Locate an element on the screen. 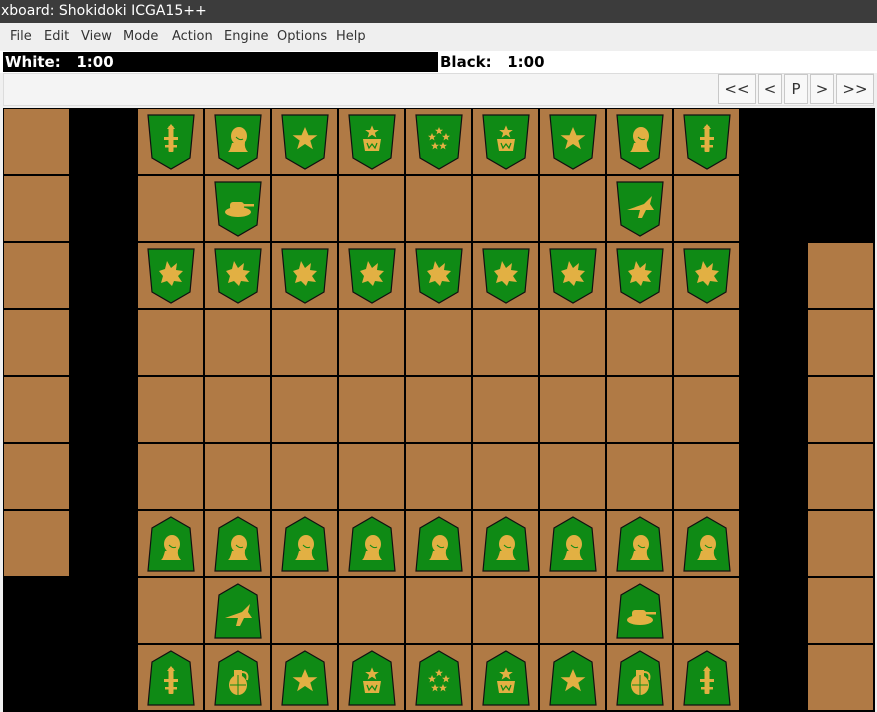  menu-action: Action is located at coordinates (192, 36).